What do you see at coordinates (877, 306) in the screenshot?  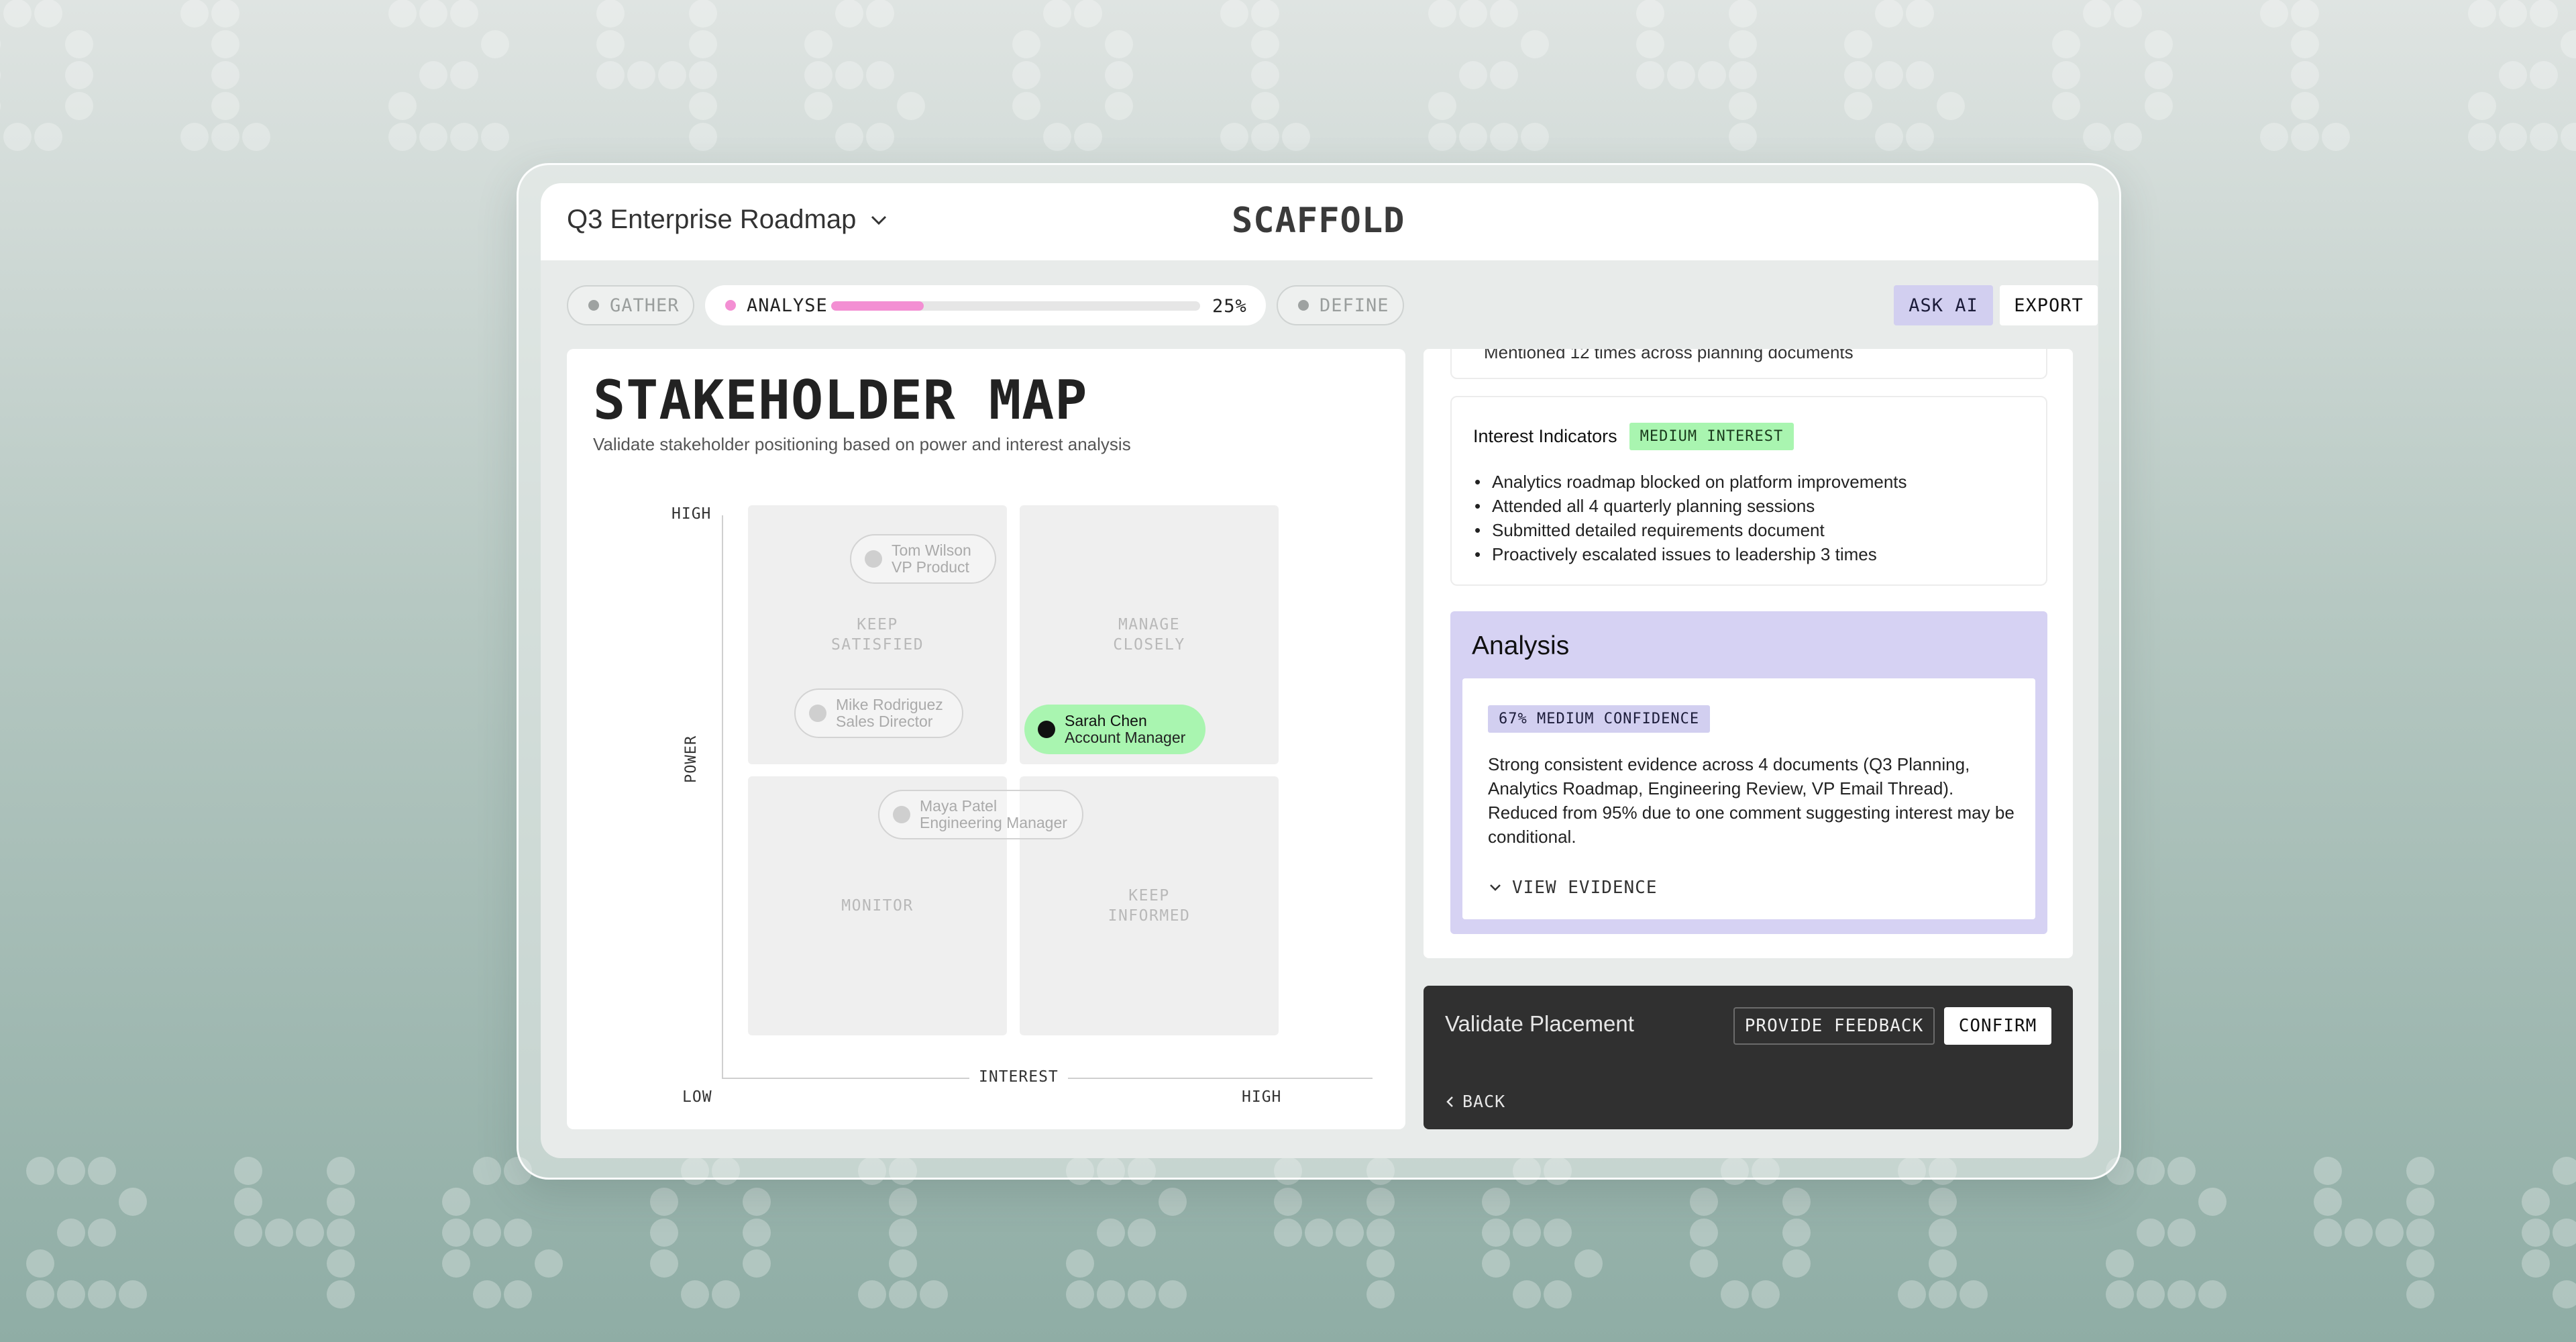 I see `analyse-progress-fill` at bounding box center [877, 306].